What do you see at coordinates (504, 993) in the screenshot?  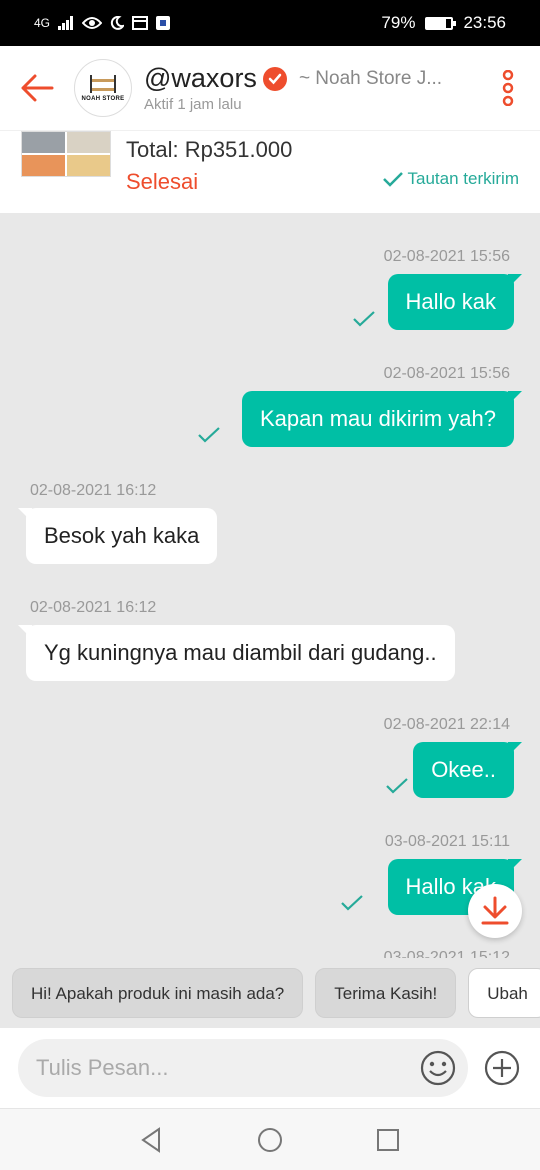 I see `quick-reply-chip: Ubah` at bounding box center [504, 993].